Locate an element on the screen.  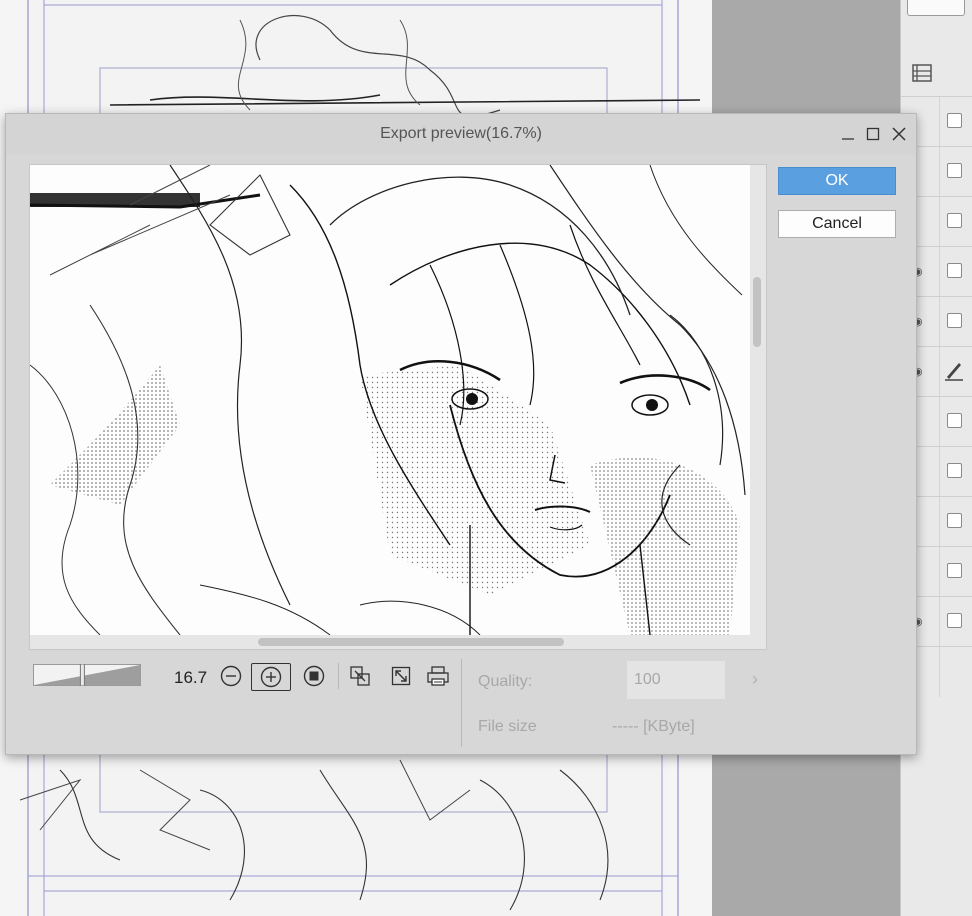
zoom-in-icon is located at coordinates (271, 677).